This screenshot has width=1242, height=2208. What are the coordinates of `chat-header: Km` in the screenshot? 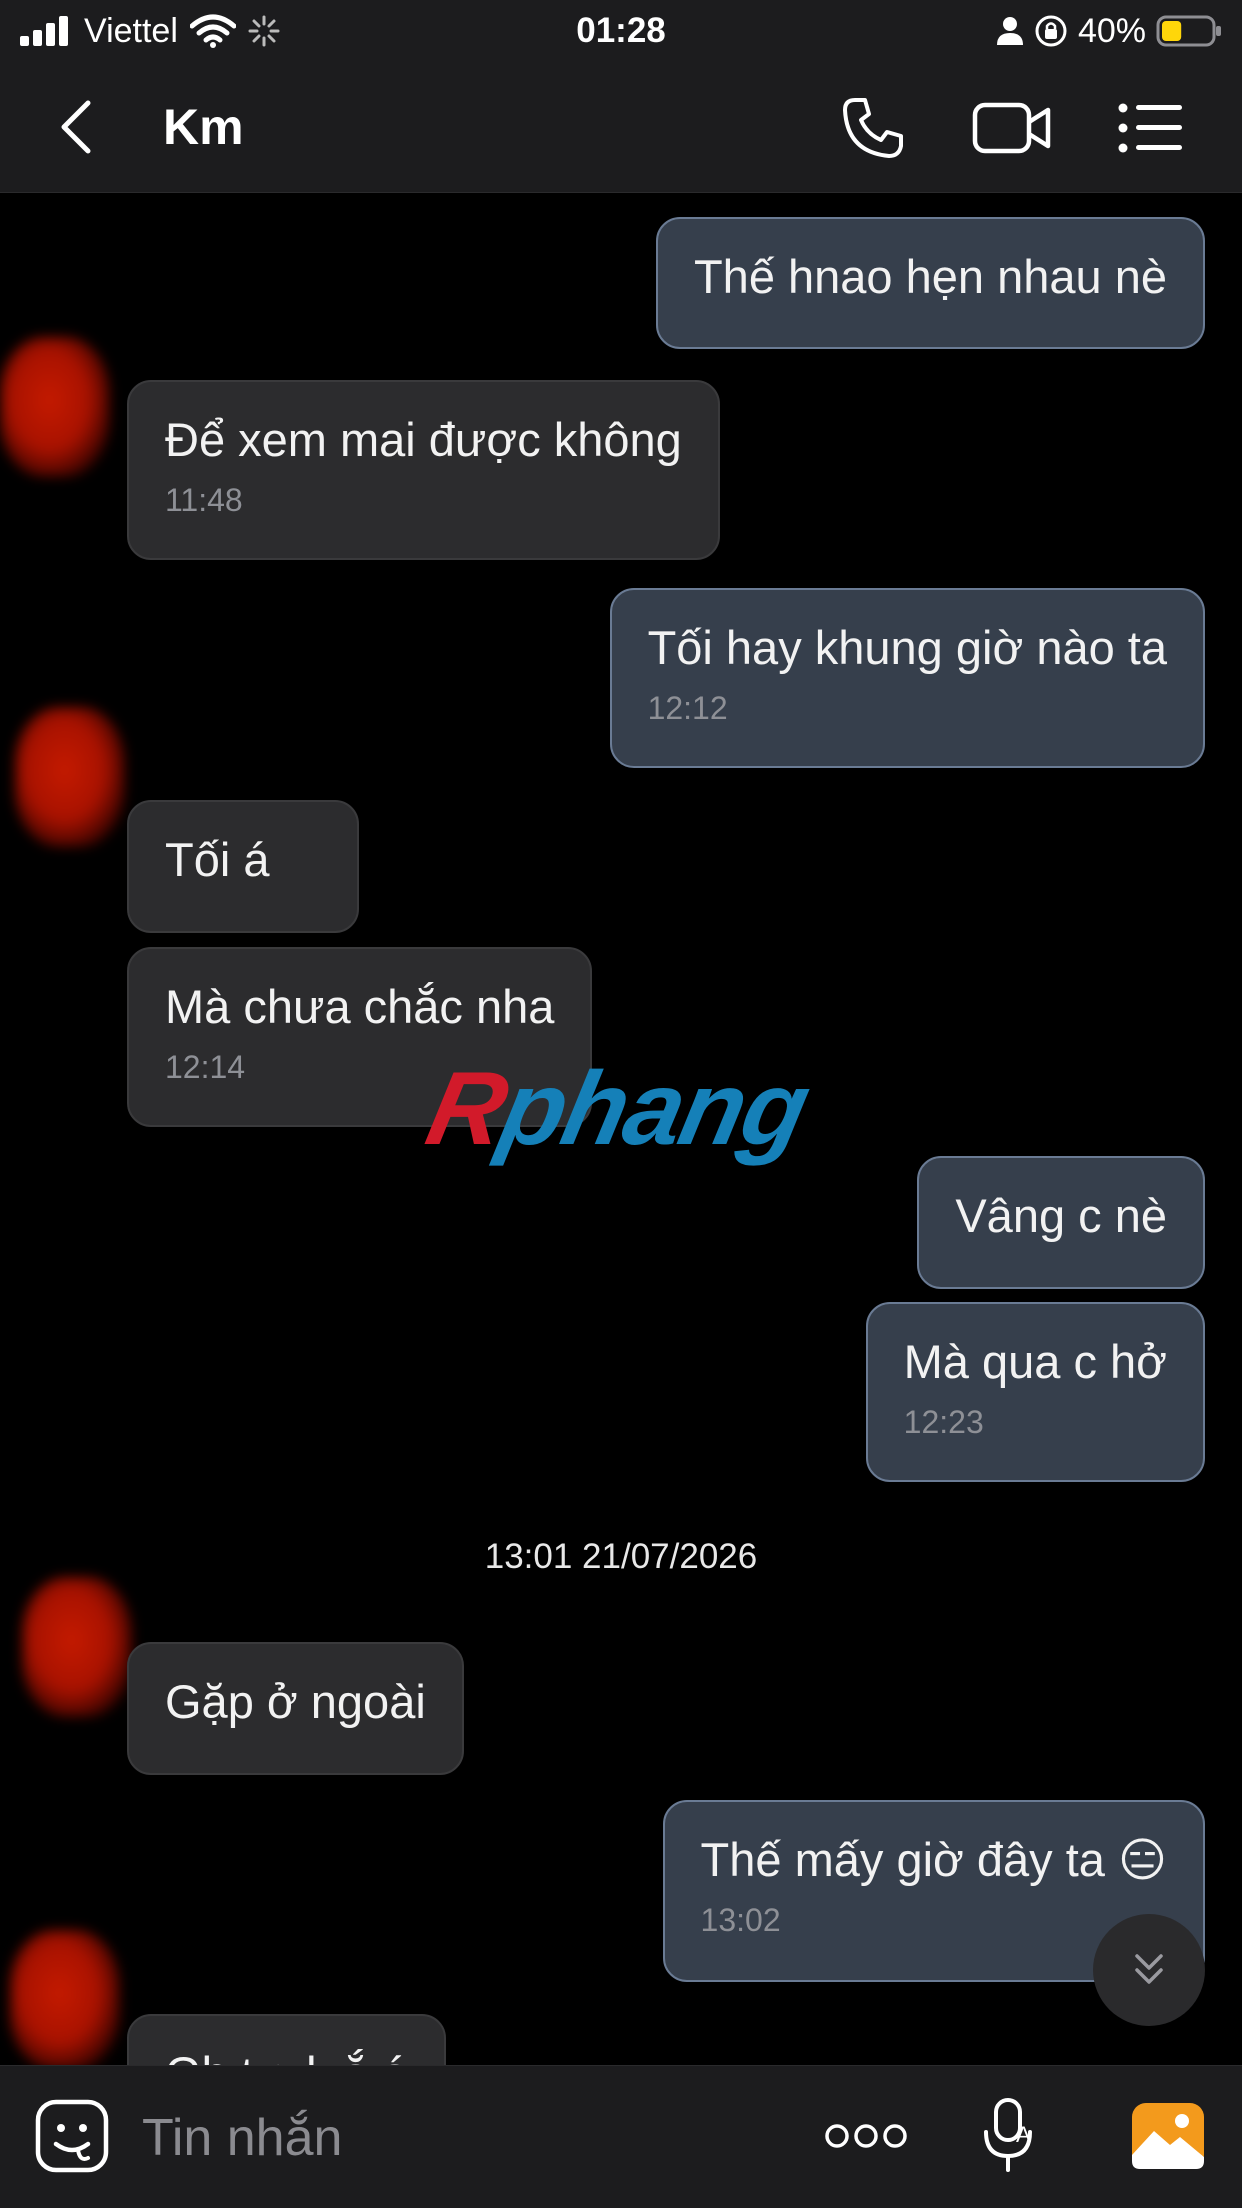 It's located at (621, 127).